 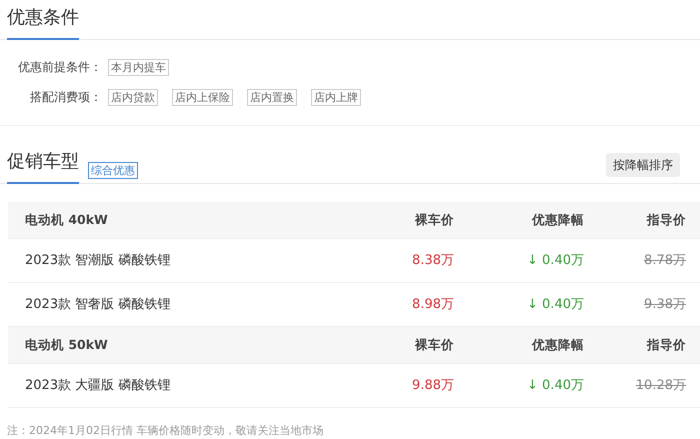 I want to click on condition-label: 搭配消费项：, so click(x=65, y=97).